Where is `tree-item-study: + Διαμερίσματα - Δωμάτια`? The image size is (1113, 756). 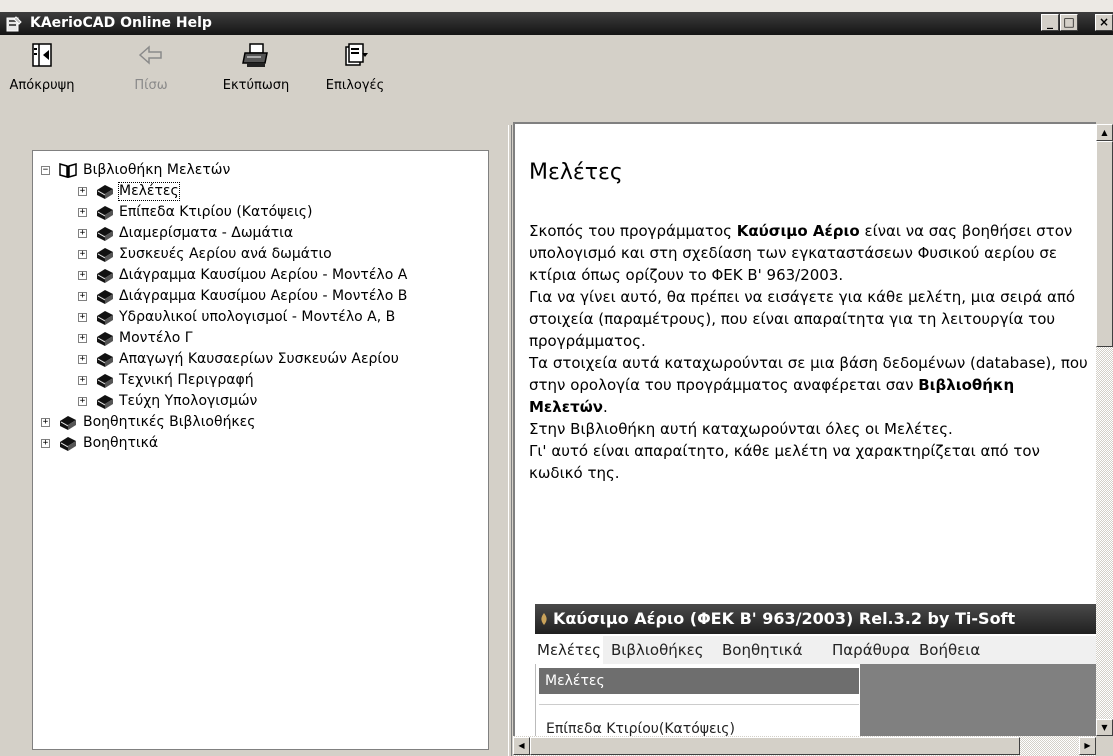
tree-item-study: + Διαμερίσματα - Δωμάτια is located at coordinates (260, 234).